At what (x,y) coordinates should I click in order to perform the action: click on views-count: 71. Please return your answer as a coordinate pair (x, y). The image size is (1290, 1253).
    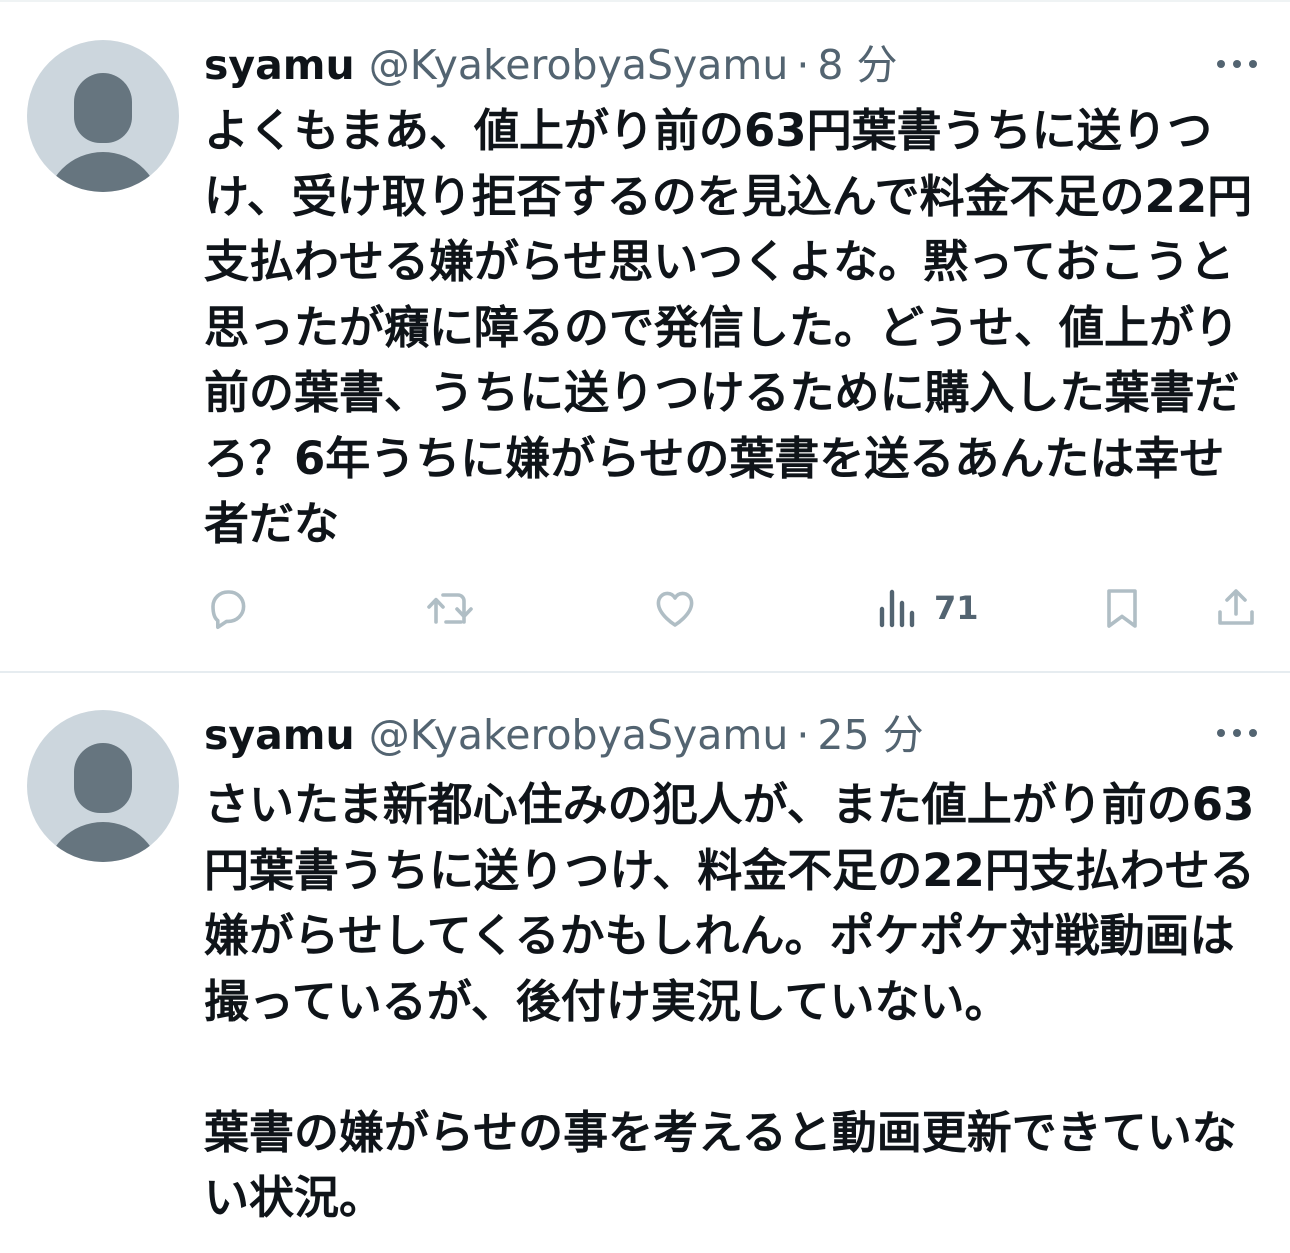
    Looking at the image, I should click on (956, 608).